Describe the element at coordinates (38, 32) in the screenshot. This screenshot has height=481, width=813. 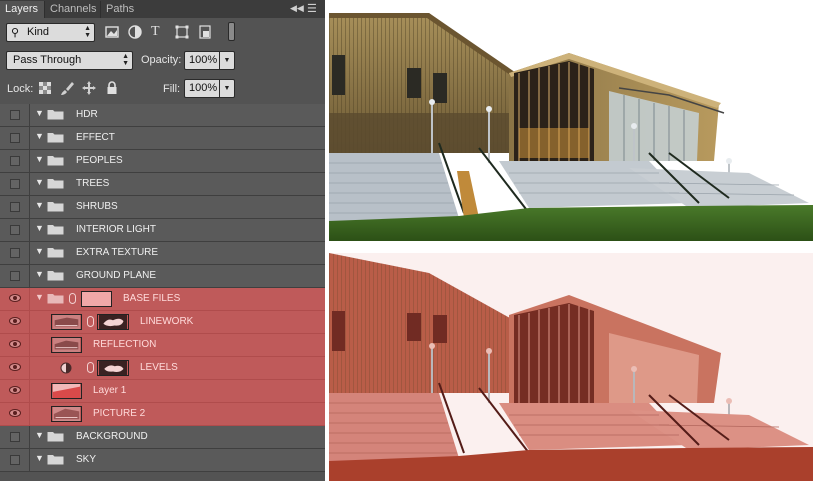
I see `kind-filter-label: Kind` at that location.